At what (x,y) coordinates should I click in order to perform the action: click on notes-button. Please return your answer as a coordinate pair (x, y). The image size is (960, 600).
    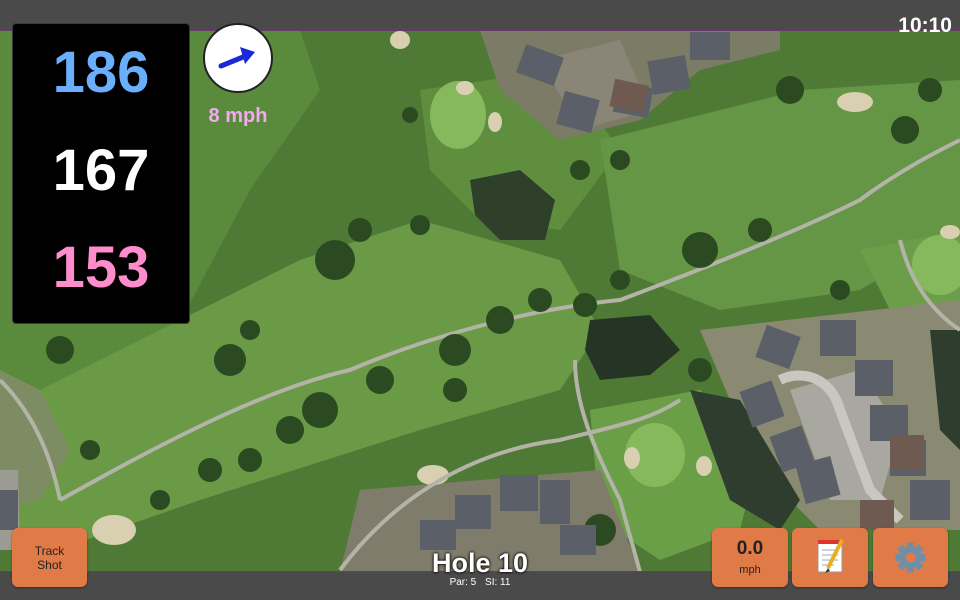
    Looking at the image, I should click on (830, 557).